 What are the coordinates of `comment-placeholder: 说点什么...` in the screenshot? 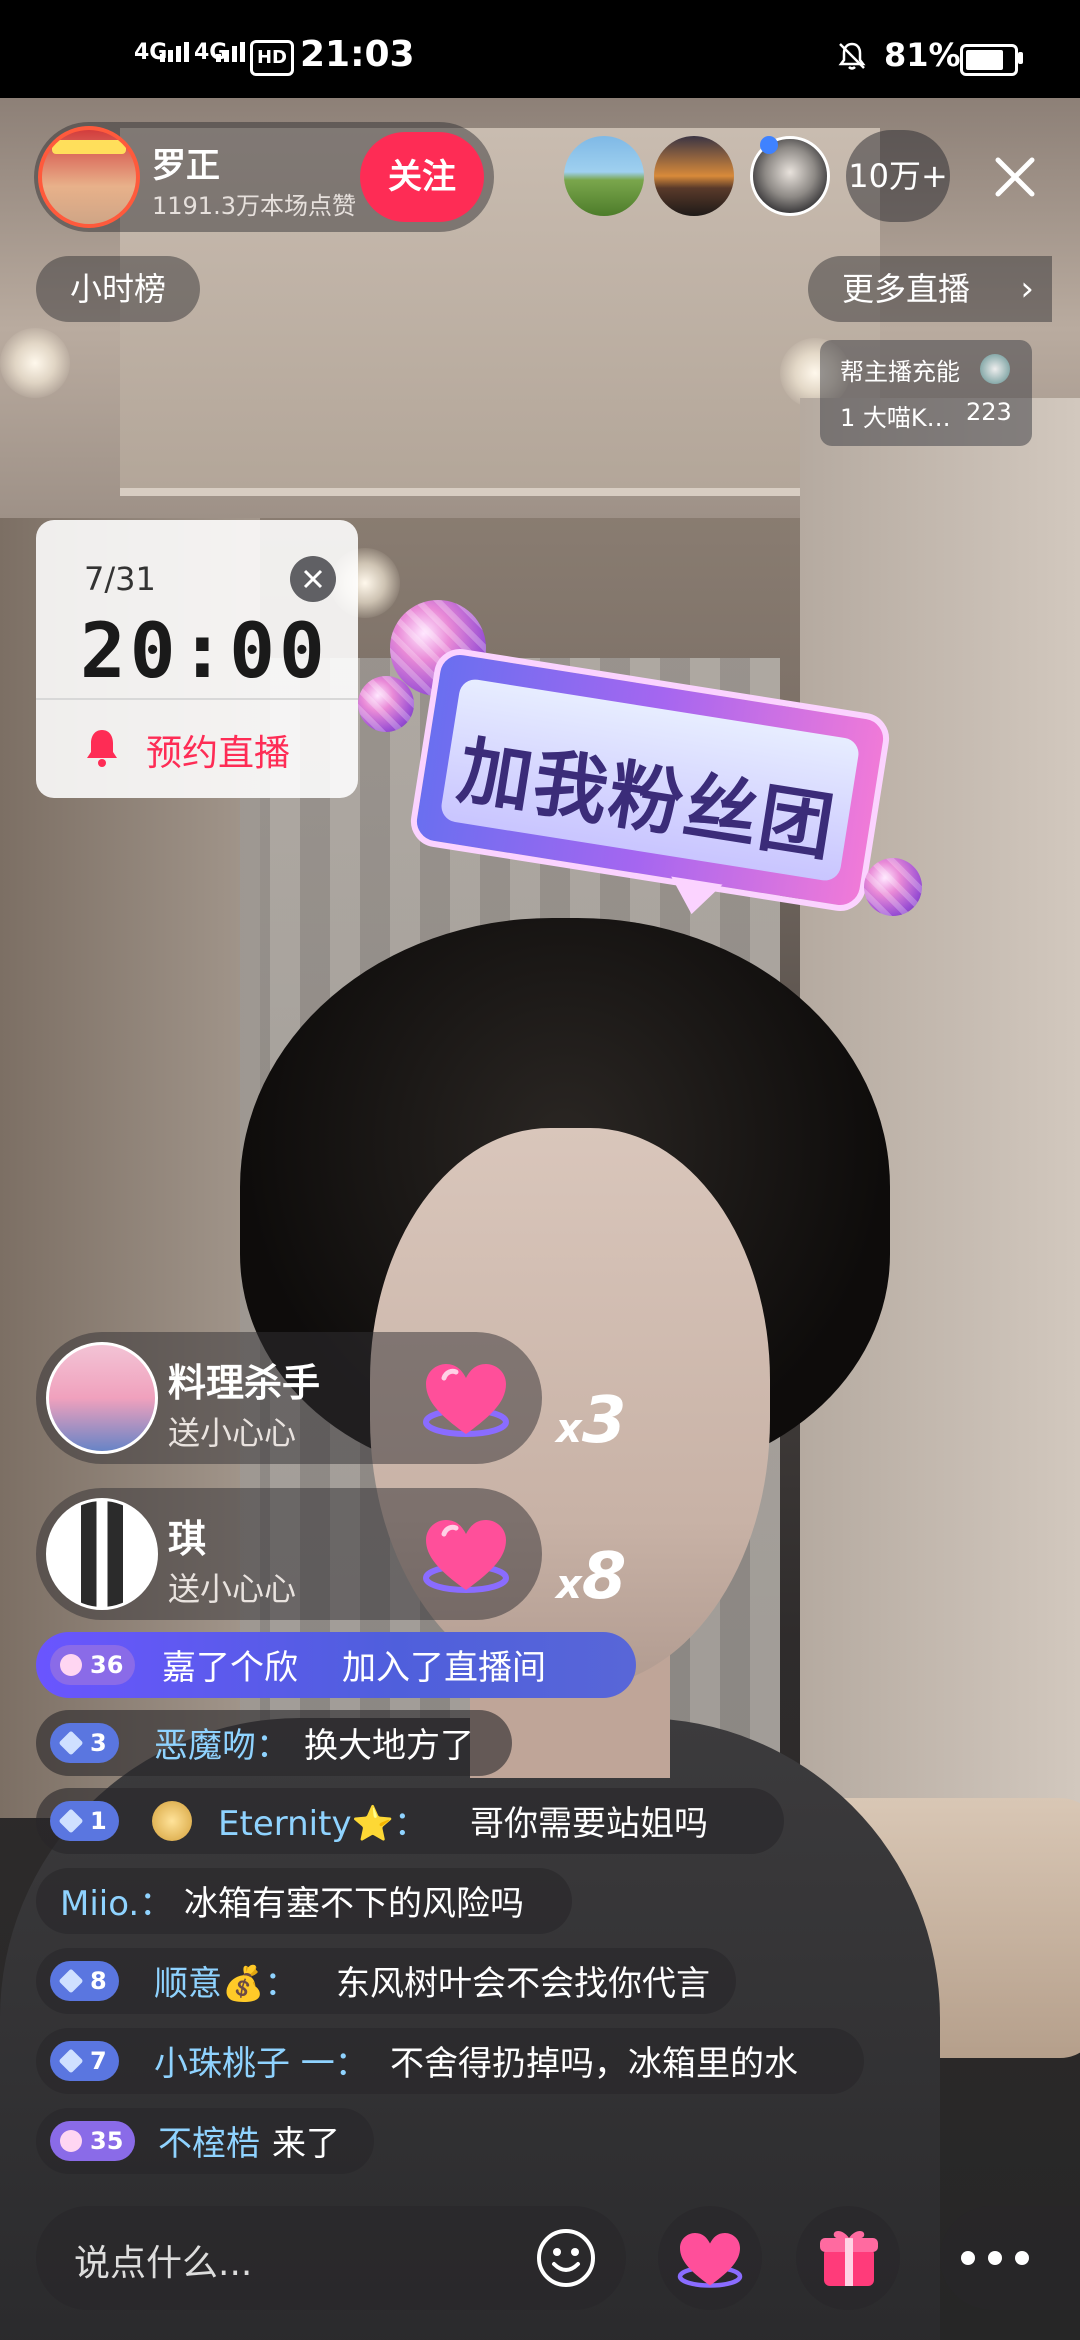 It's located at (163, 2263).